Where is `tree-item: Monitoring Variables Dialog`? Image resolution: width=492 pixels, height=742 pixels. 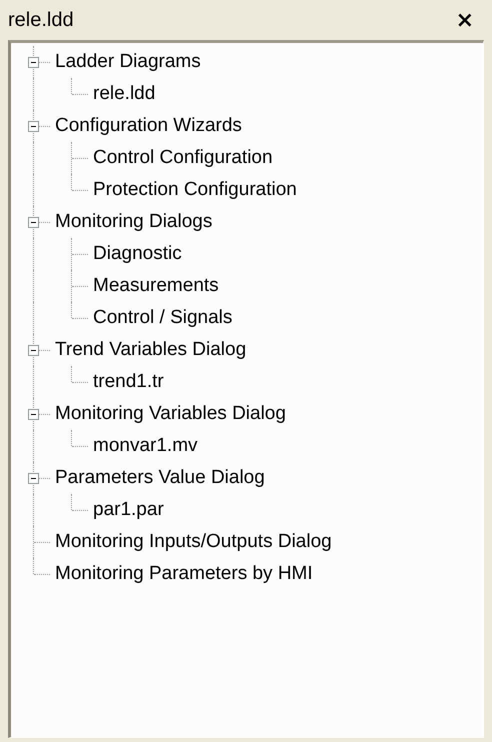
tree-item: Monitoring Variables Dialog is located at coordinates (170, 414).